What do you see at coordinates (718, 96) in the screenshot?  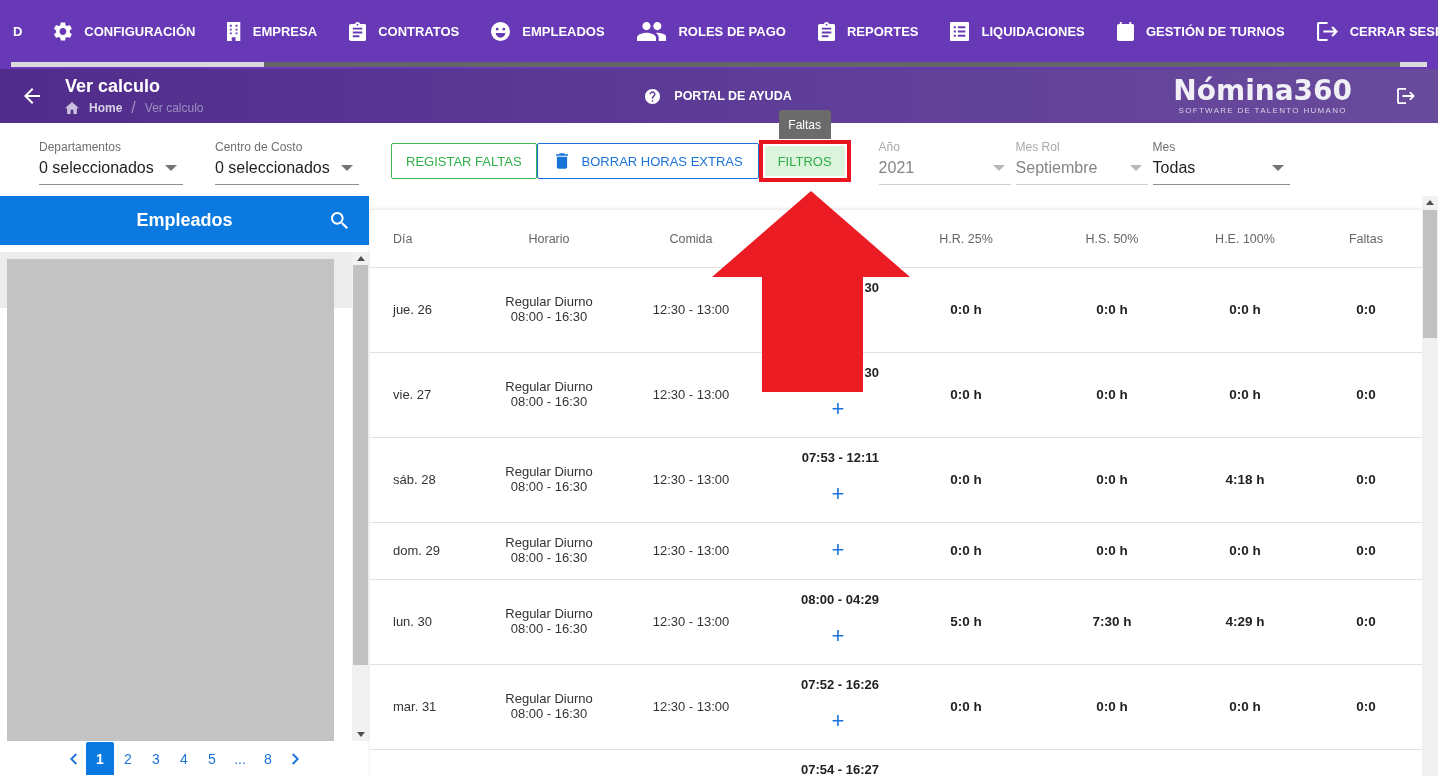 I see `help-portal-link: PORTAL DE AYUDA` at bounding box center [718, 96].